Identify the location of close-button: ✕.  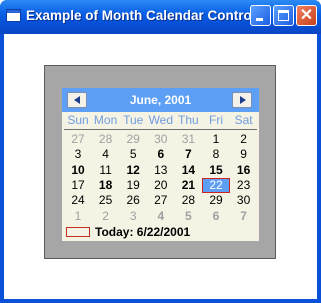
(306, 15).